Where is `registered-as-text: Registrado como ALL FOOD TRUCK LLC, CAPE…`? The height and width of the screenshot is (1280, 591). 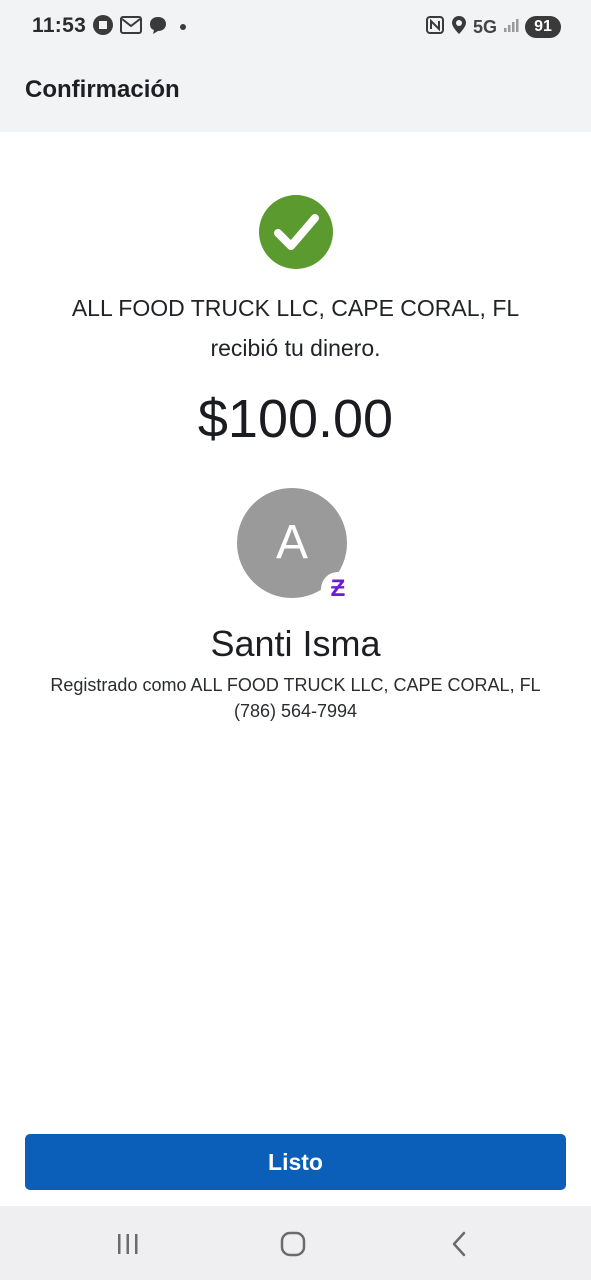
registered-as-text: Registrado como ALL FOOD TRUCK LLC, CAPE… is located at coordinates (295, 685).